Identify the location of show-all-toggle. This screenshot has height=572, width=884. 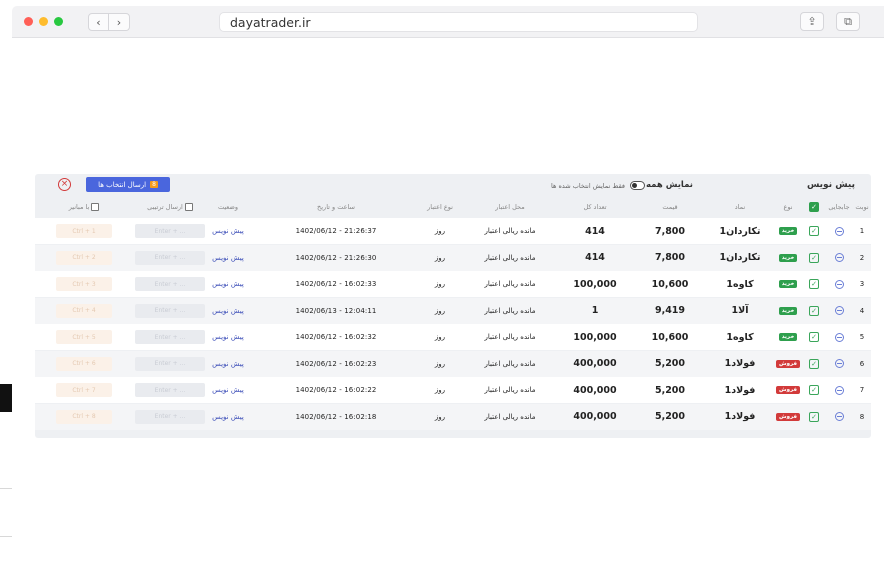
(637, 185).